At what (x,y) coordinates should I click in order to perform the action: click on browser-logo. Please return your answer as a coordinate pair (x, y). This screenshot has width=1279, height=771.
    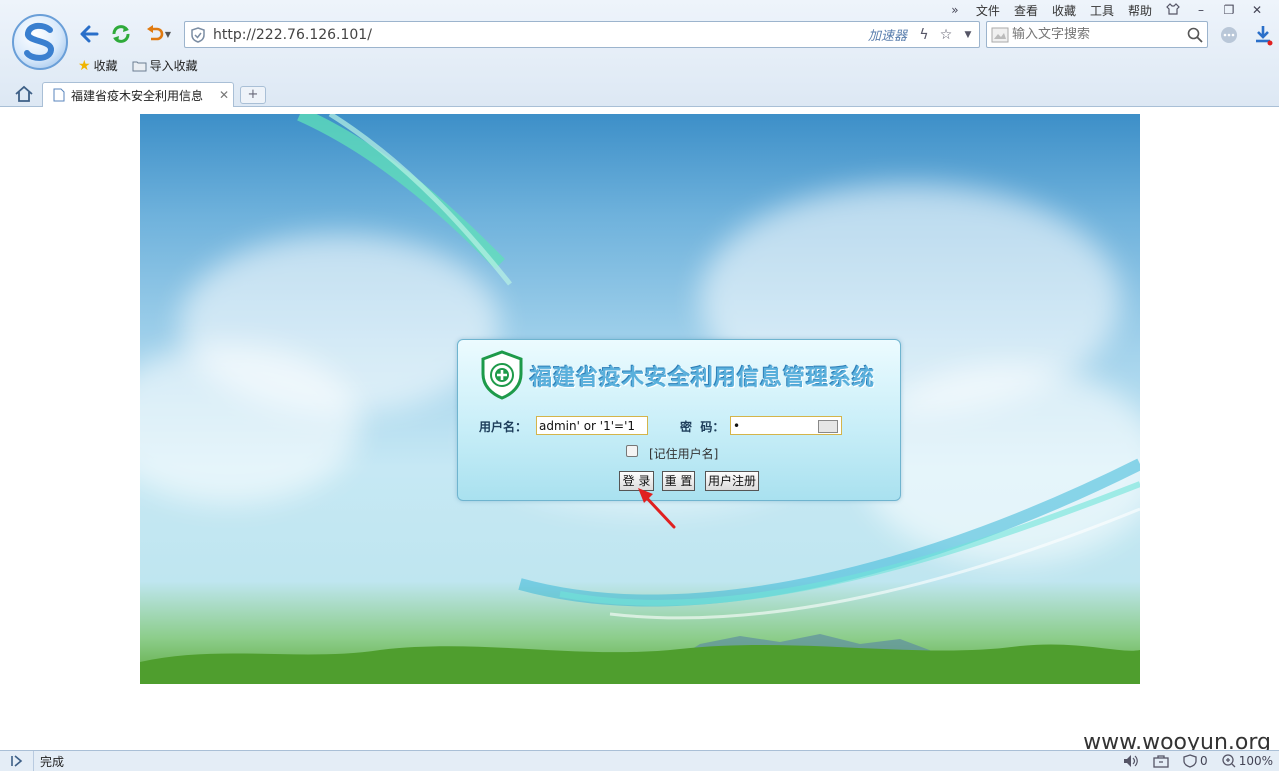
    Looking at the image, I should click on (40, 42).